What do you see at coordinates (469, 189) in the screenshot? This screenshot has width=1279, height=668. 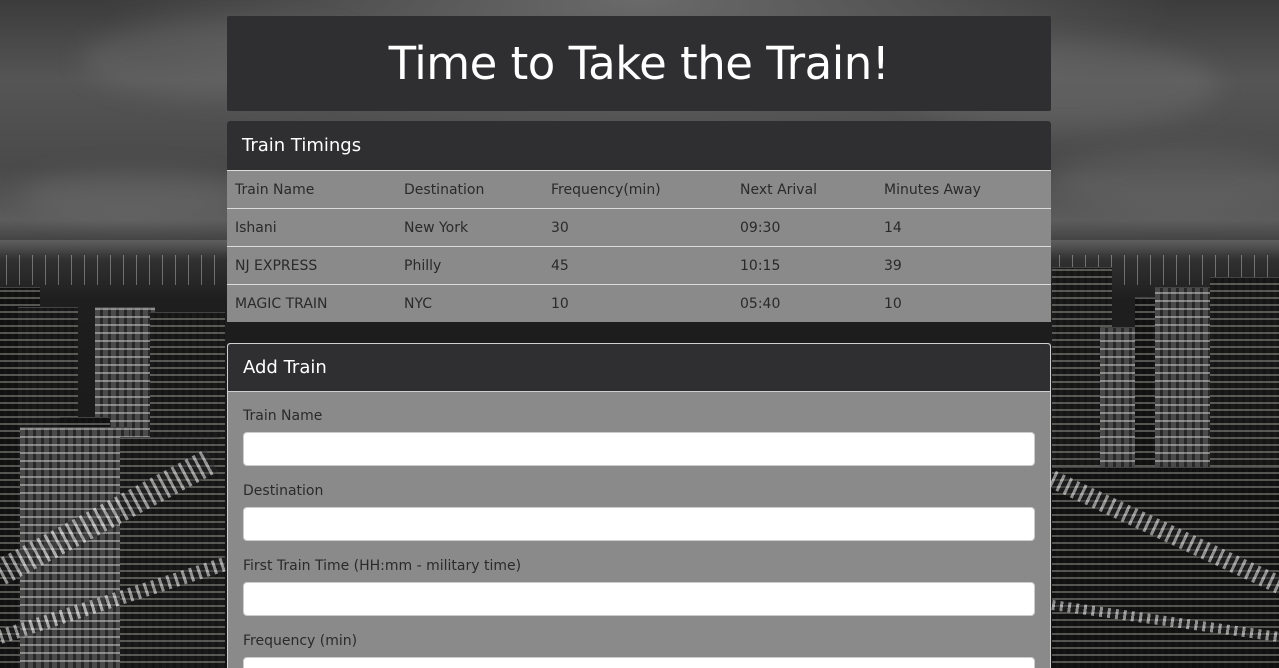 I see `column-header-destination: Destination` at bounding box center [469, 189].